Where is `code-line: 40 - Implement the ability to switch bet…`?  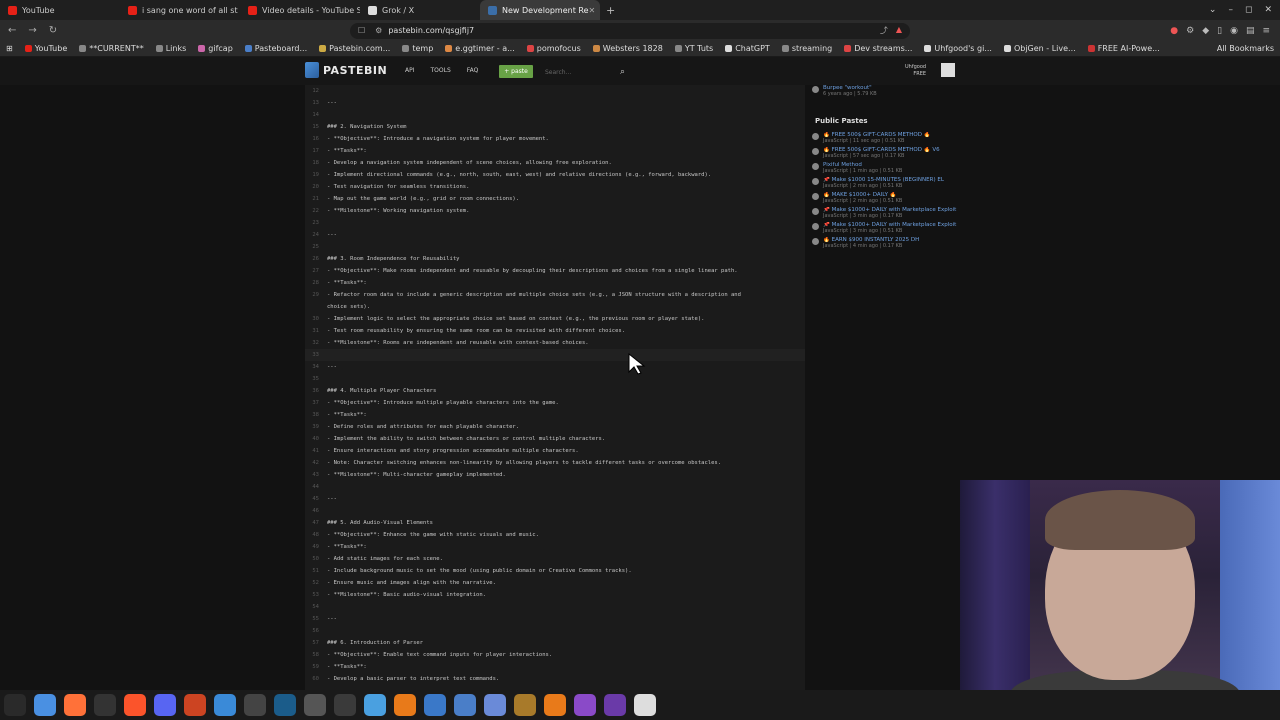 code-line: 40 - Implement the ability to switch bet… is located at coordinates (555, 439).